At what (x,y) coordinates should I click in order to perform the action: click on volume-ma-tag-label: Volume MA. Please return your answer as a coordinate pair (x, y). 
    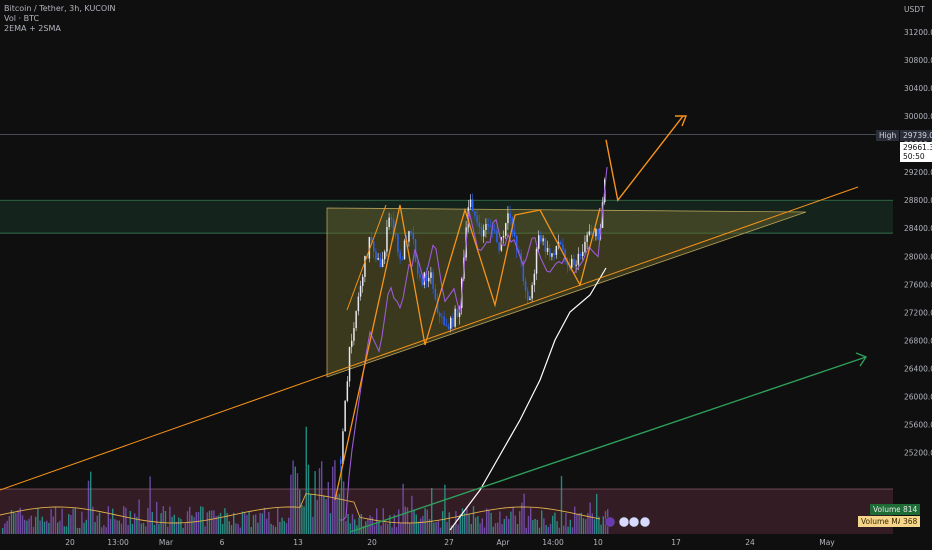
    Looking at the image, I should click on (882, 521).